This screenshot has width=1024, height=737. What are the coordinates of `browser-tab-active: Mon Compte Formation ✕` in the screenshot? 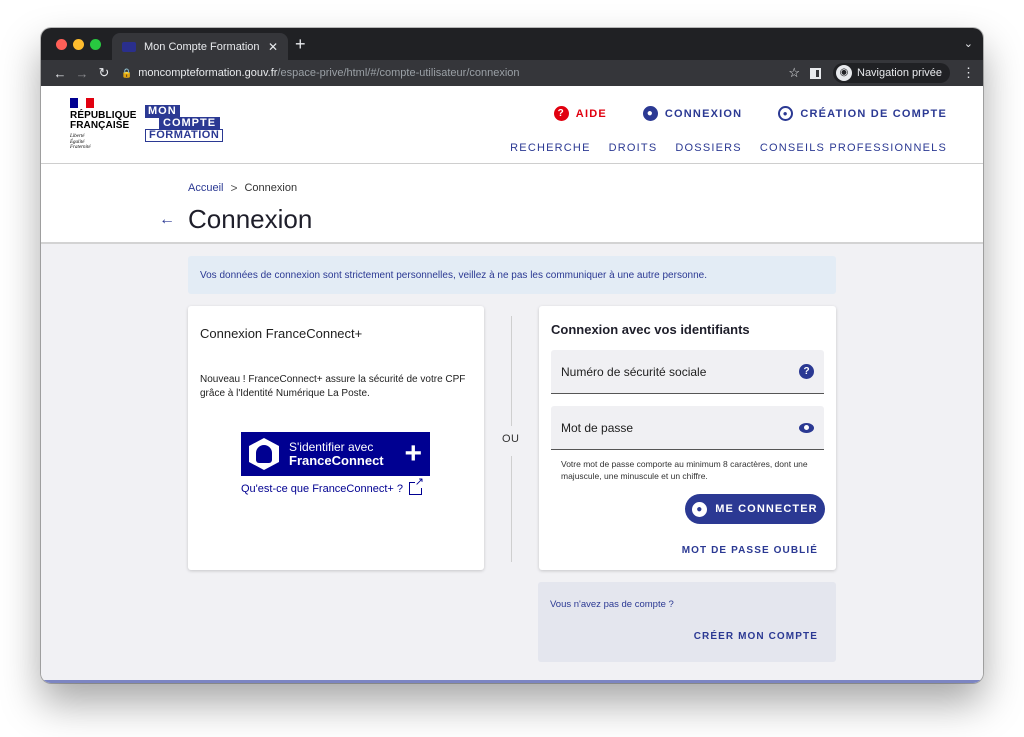 It's located at (200, 46).